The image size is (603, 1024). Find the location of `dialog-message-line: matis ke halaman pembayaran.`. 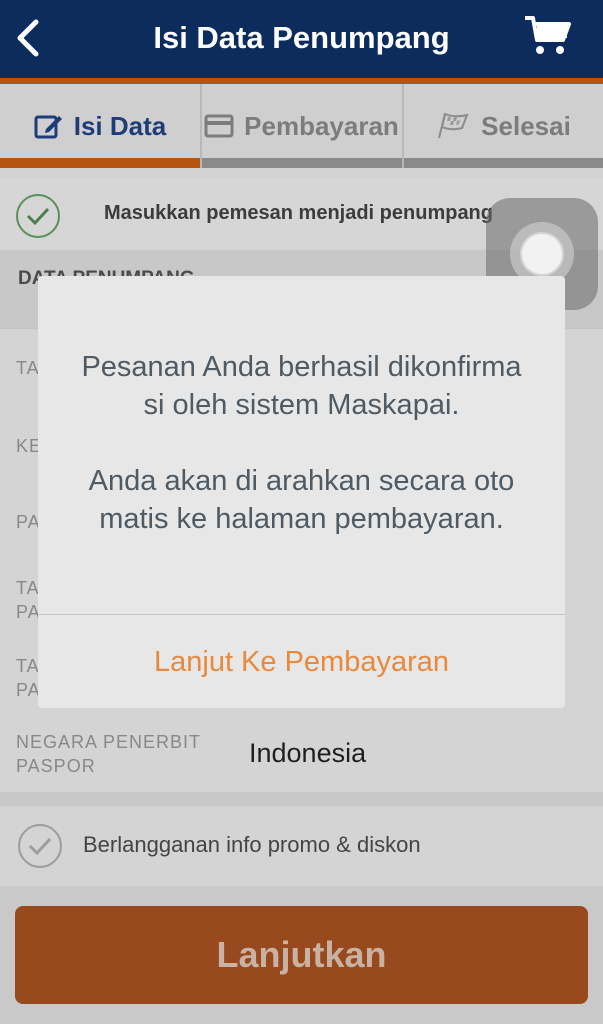

dialog-message-line: matis ke halaman pembayaran. is located at coordinates (301, 519).